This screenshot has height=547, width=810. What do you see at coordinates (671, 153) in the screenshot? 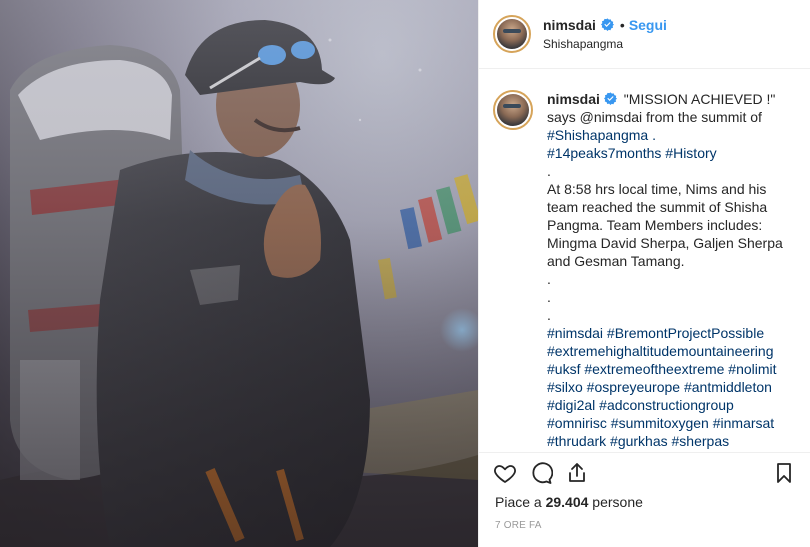
I see `hashtag-line: #14peaks7months #History` at bounding box center [671, 153].